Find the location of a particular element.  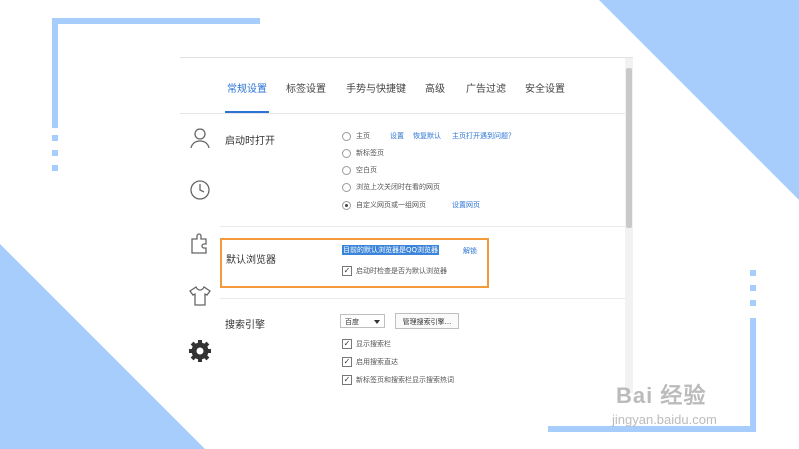

checkbox-check-default: ✓ is located at coordinates (347, 271).